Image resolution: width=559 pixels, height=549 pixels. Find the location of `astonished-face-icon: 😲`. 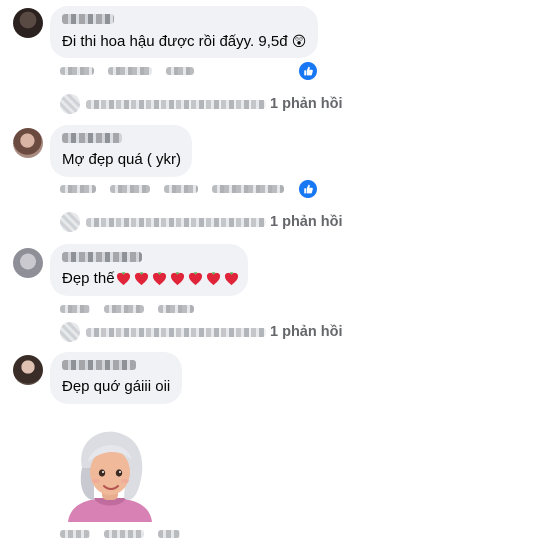

astonished-face-icon: 😲 is located at coordinates (299, 41).